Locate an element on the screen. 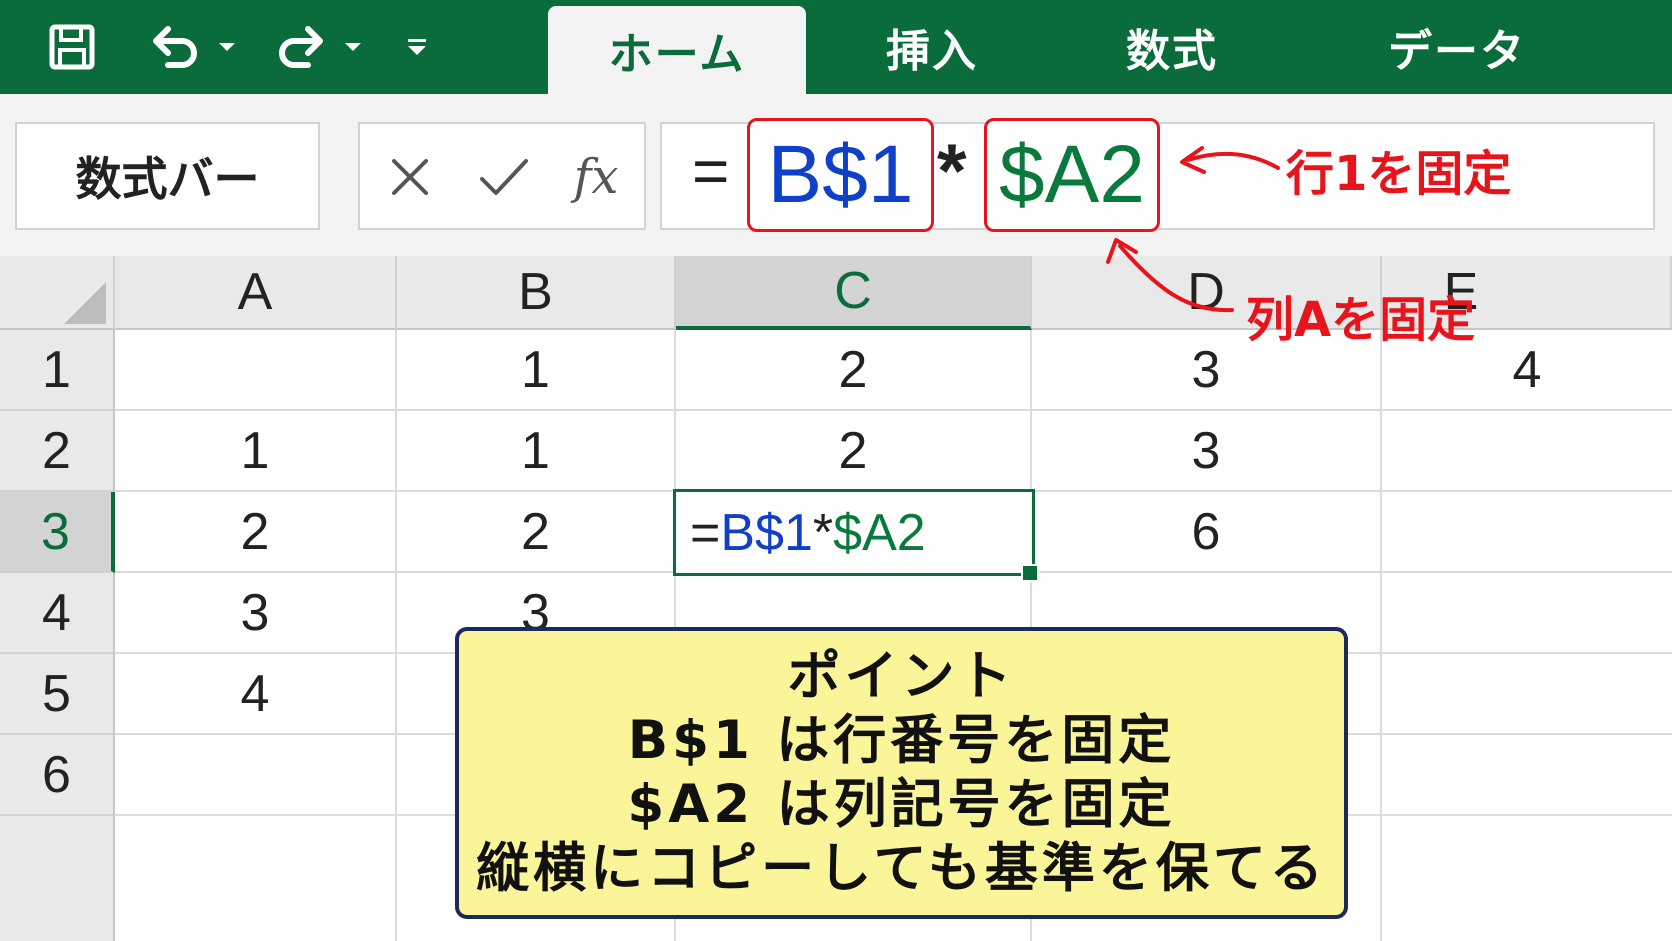  tab-home: ホーム is located at coordinates (677, 50).